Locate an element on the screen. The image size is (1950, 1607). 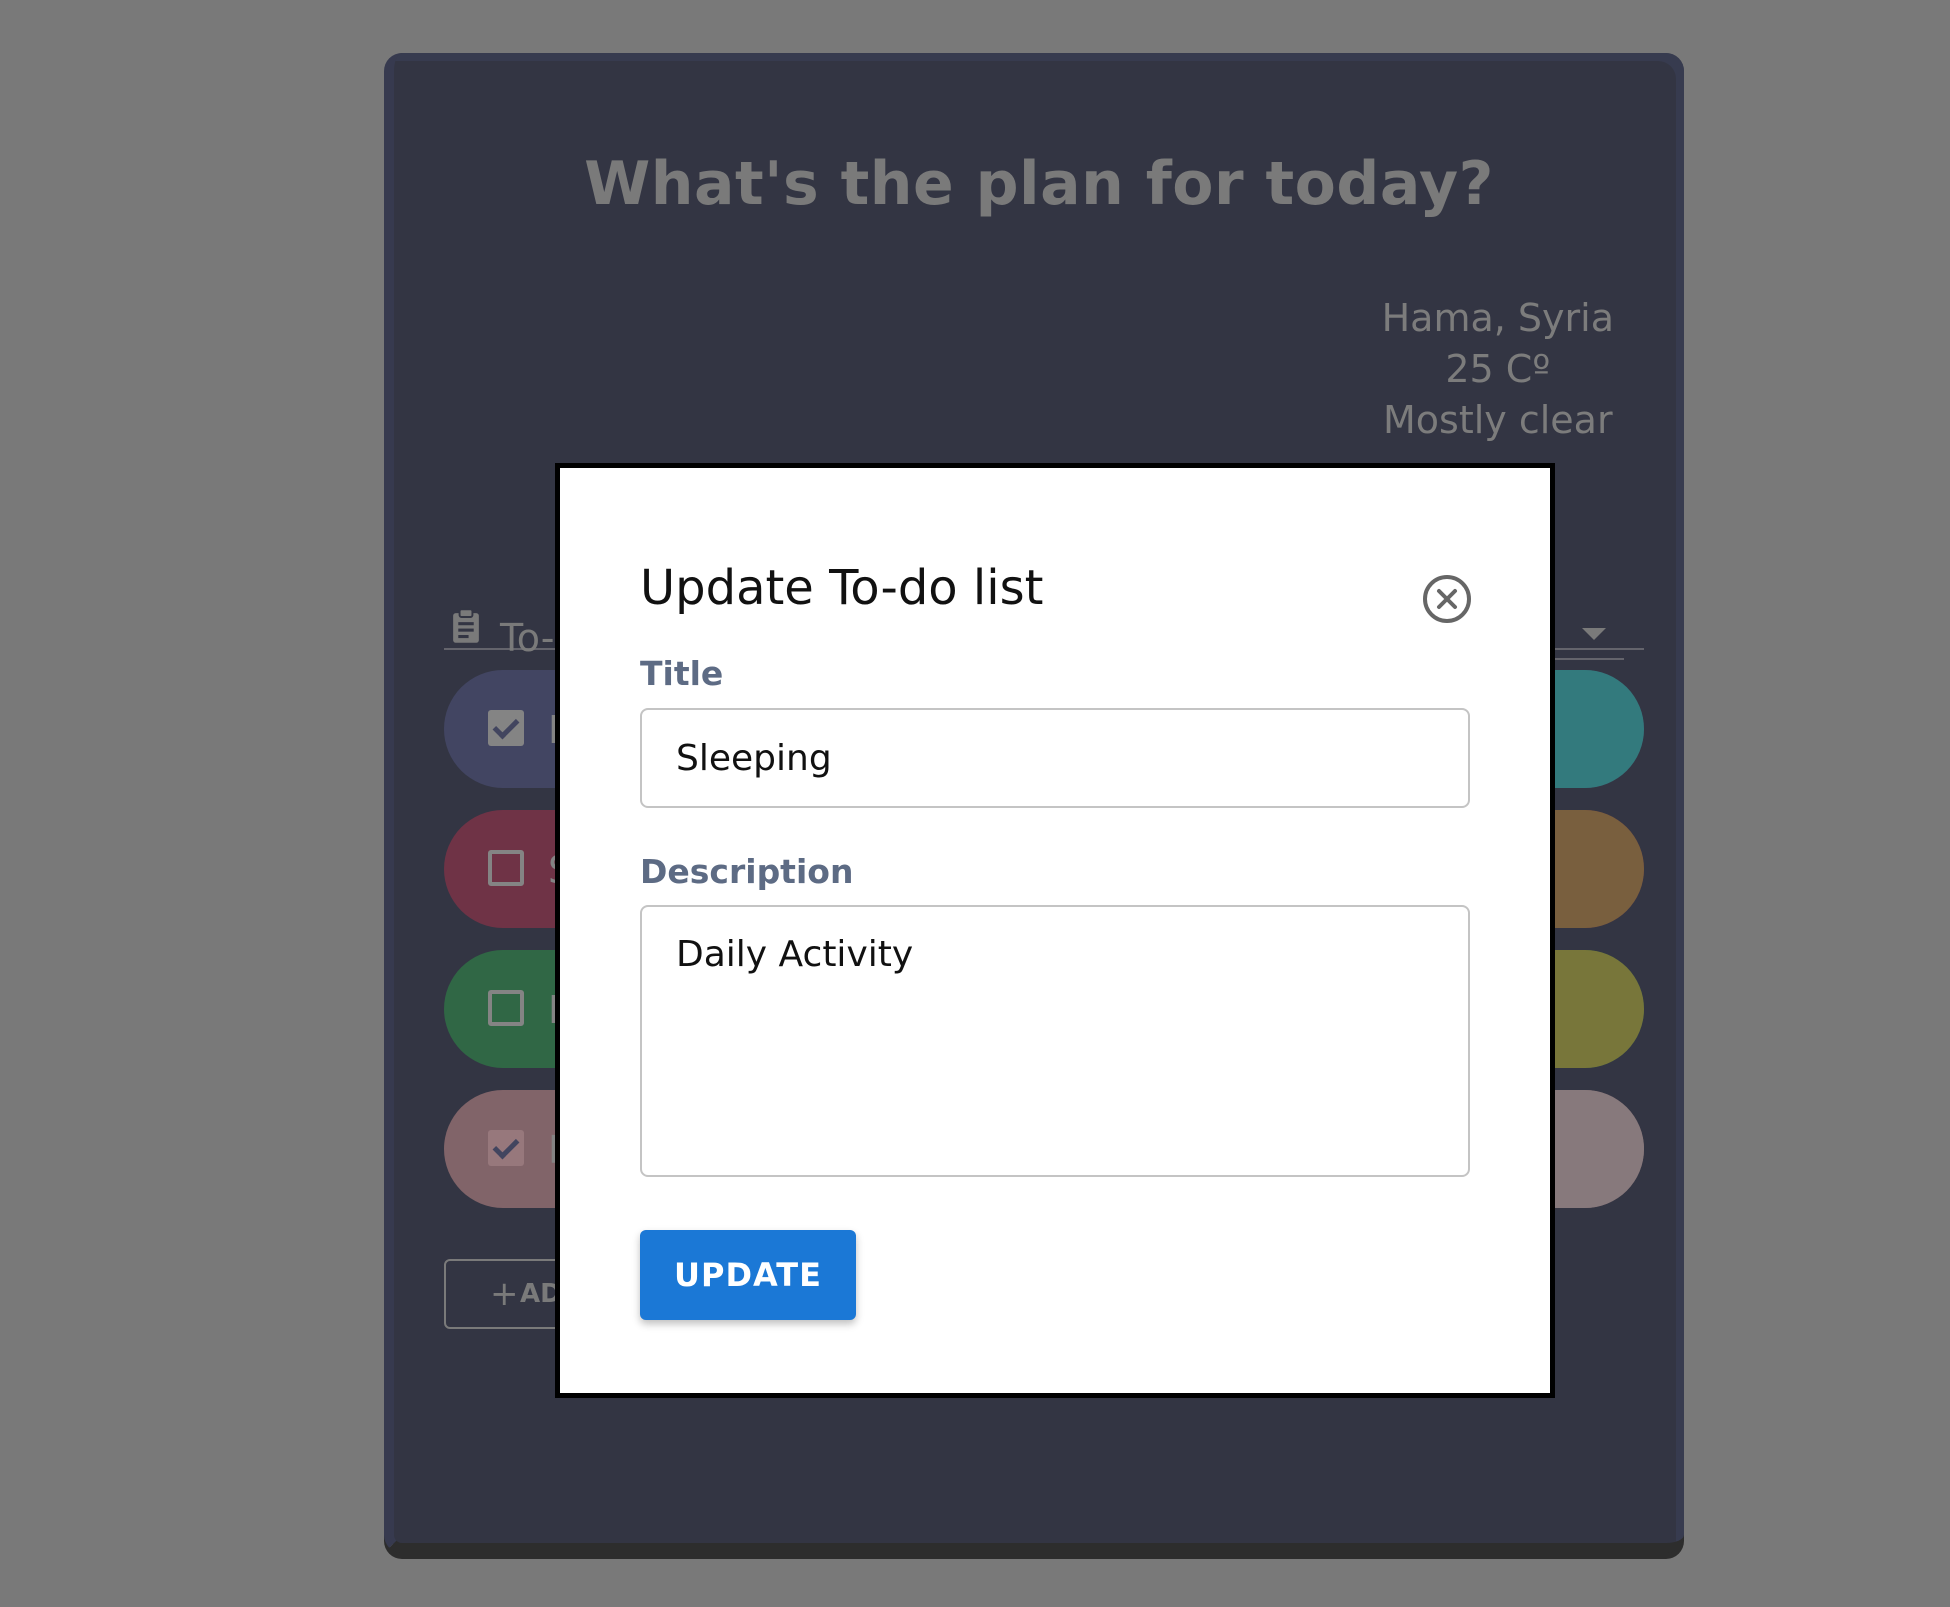
weather-widget: Hama, Syria 25 Cº Mostly clear is located at coordinates (1498, 369).